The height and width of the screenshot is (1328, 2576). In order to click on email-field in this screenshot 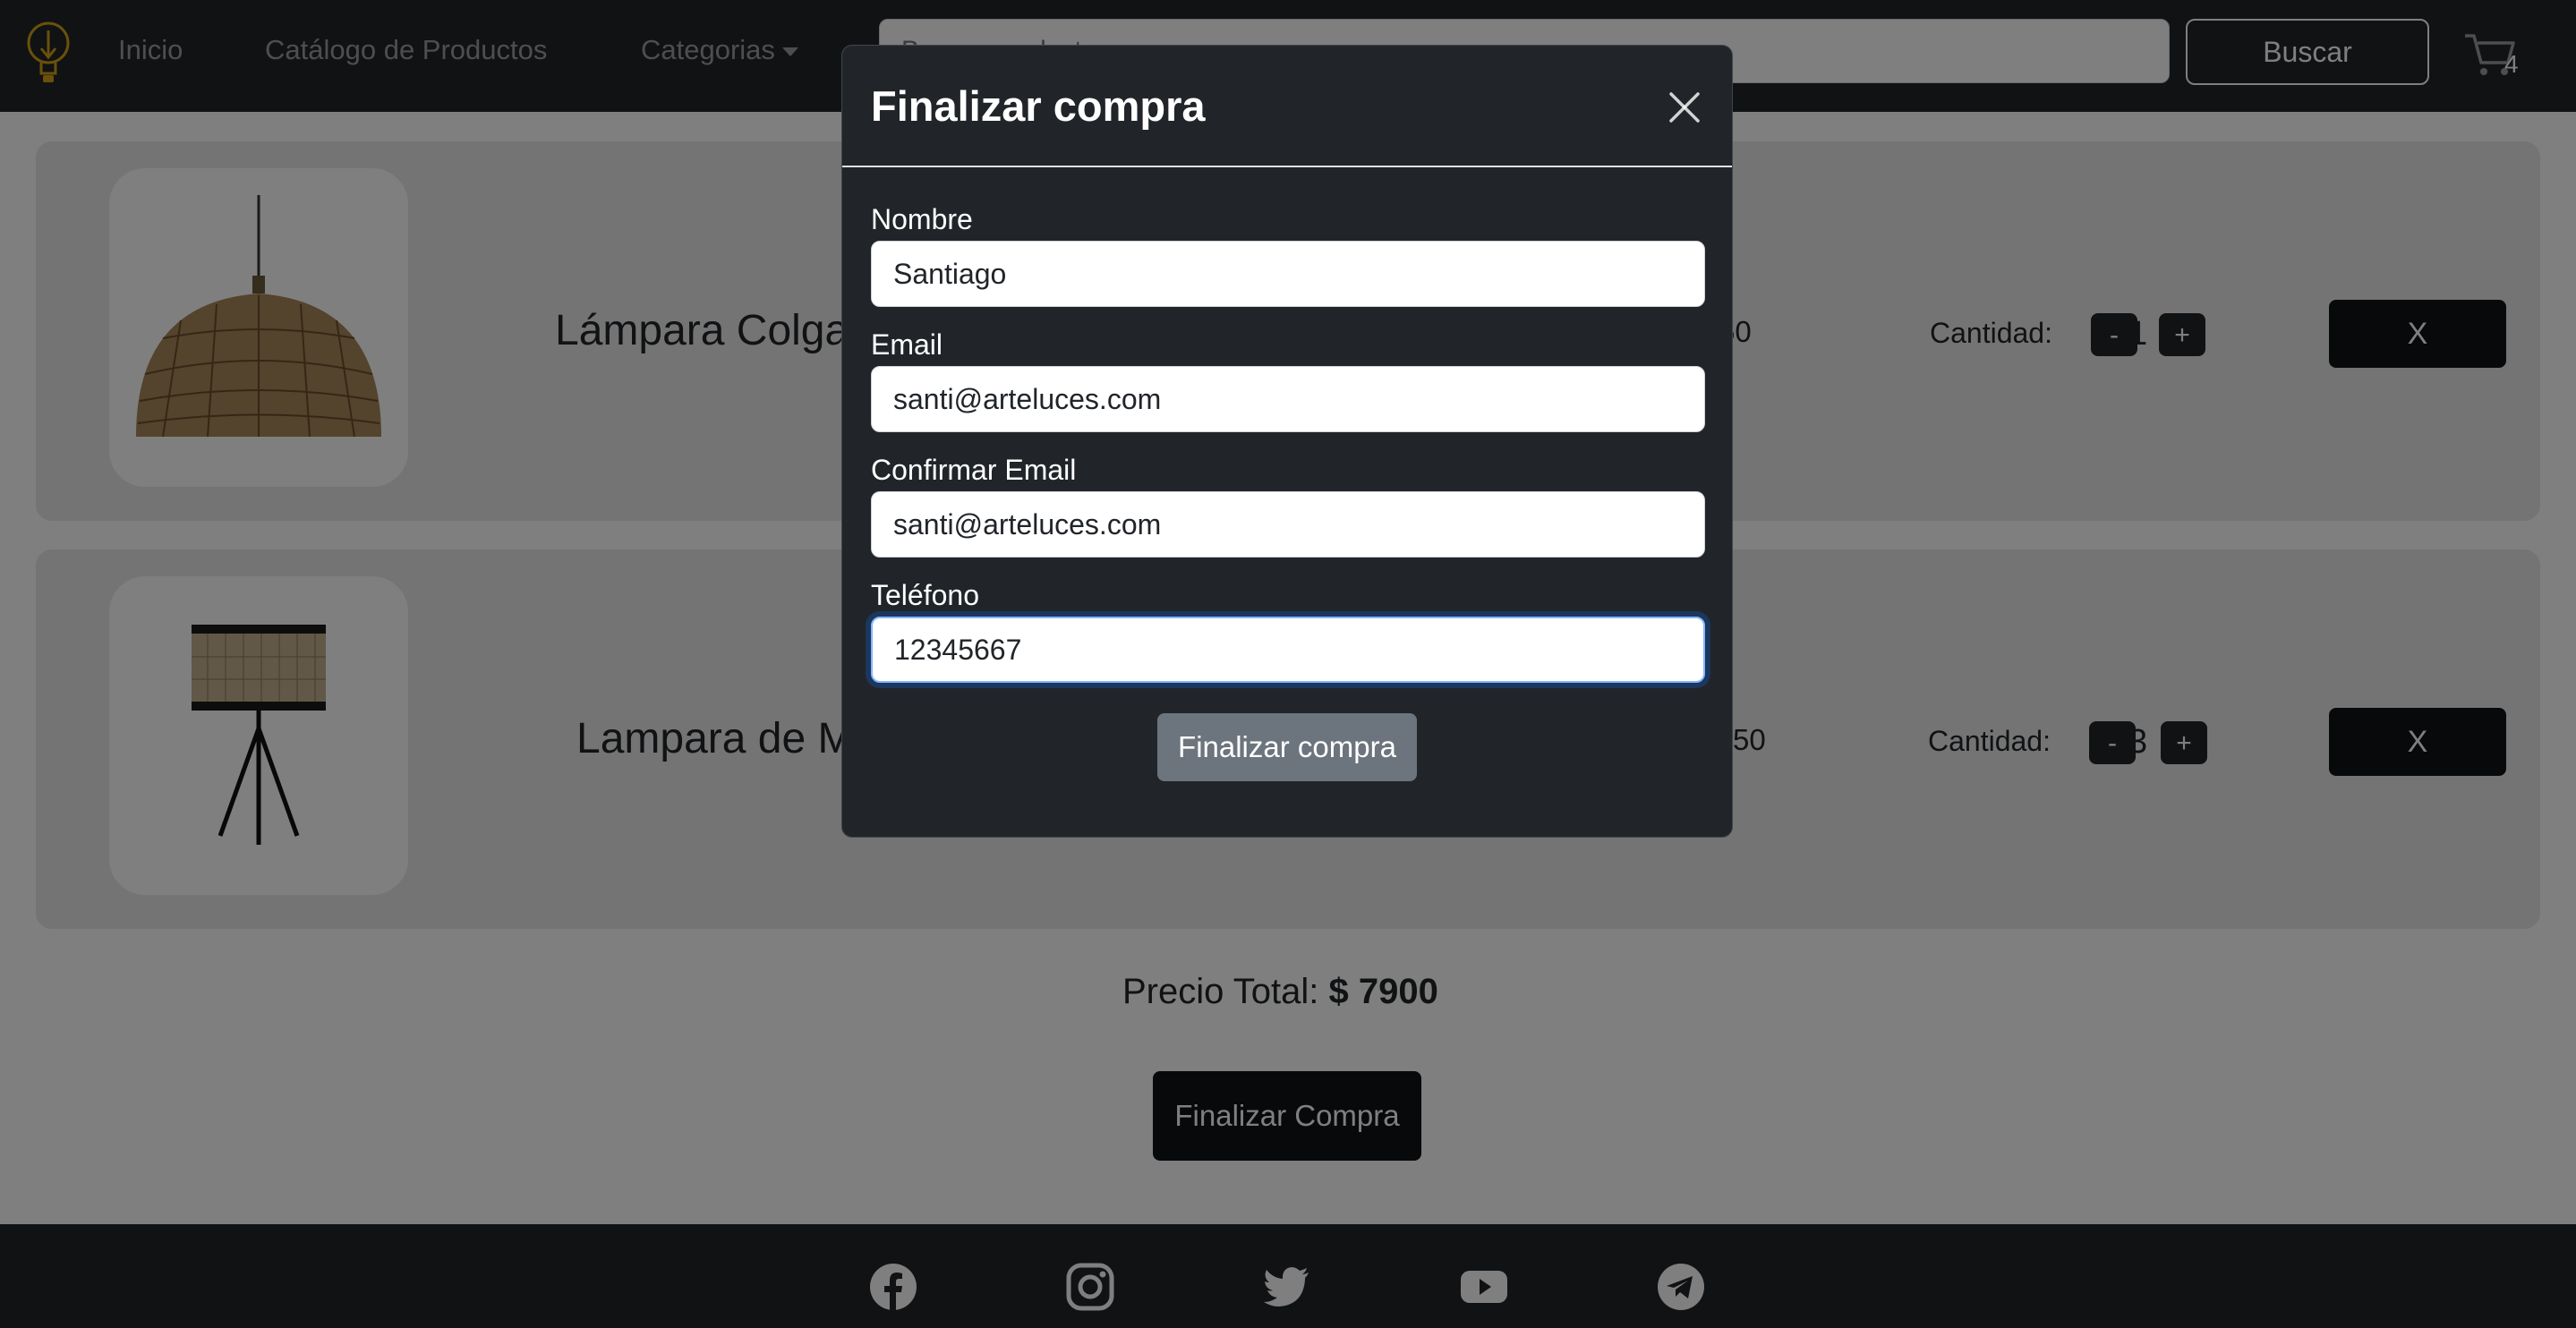, I will do `click(1288, 399)`.